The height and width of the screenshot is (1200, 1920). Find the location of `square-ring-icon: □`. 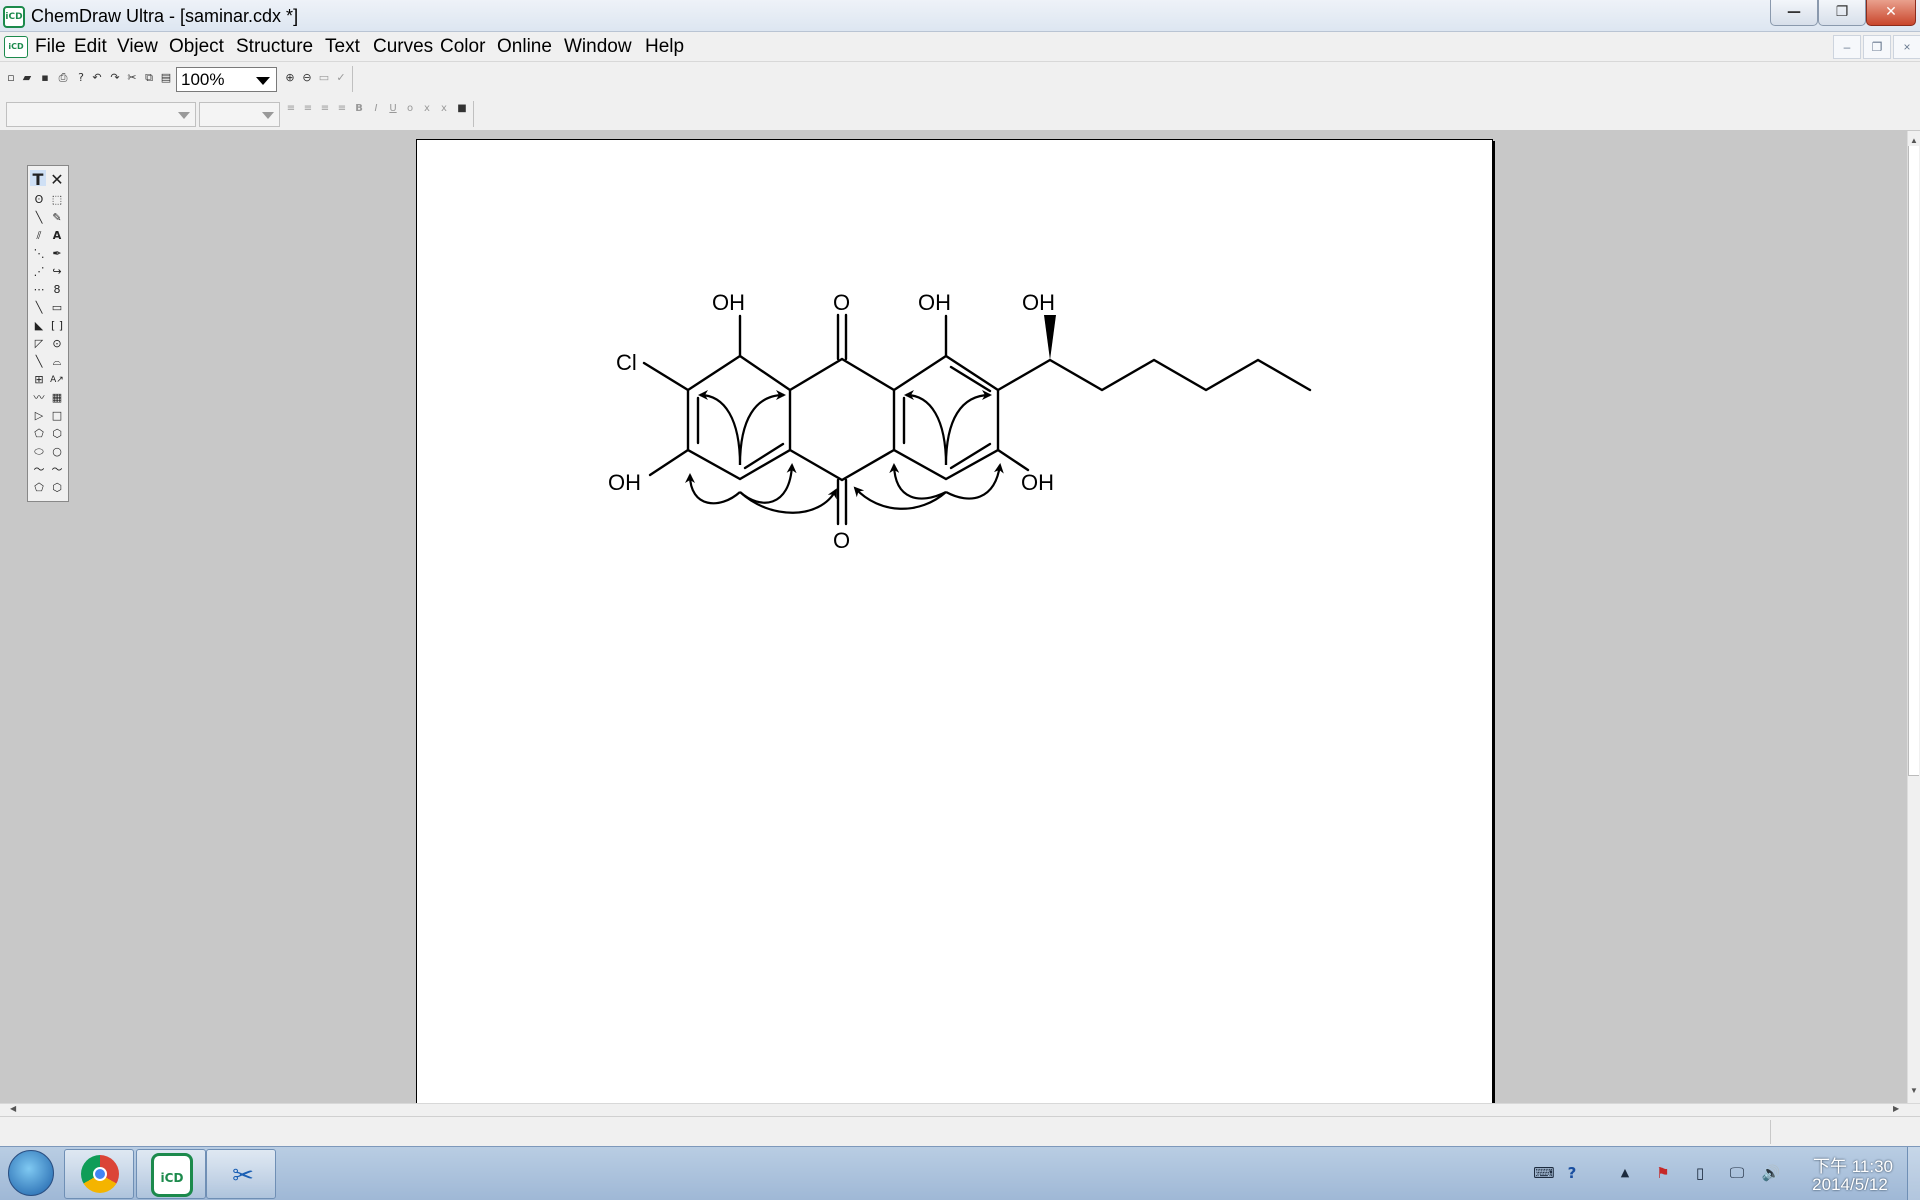

square-ring-icon: □ is located at coordinates (57, 416).